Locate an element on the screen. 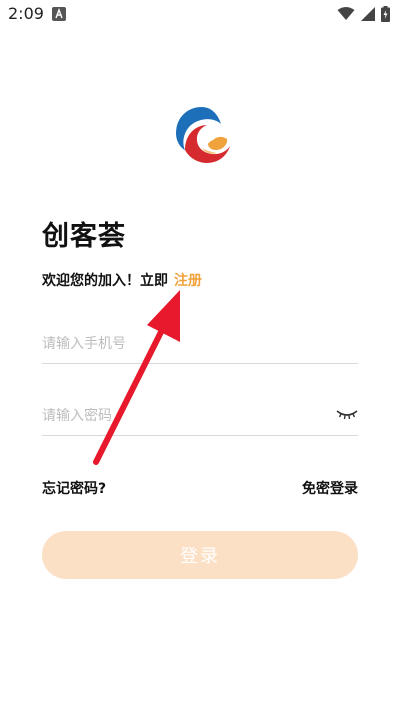 This screenshot has height=710, width=400. forgot-password-link: 忘记密码? is located at coordinates (74, 488).